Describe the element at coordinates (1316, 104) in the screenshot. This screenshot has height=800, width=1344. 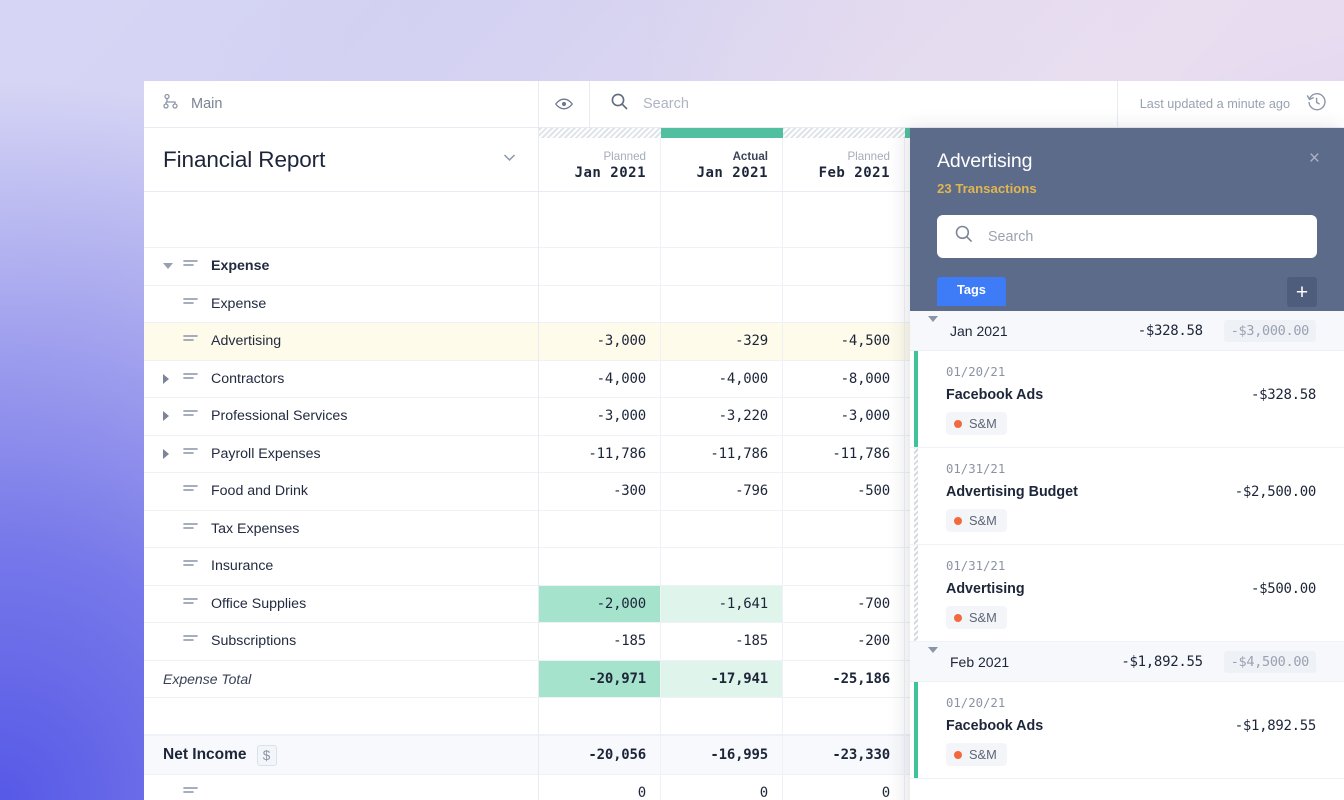
I see `history-revert-icon` at that location.